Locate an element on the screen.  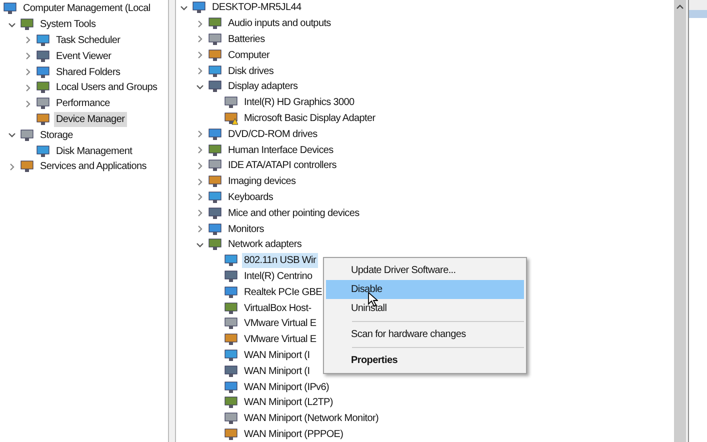
tree-item: IDE ATA/ATAPI controllers is located at coordinates (282, 166).